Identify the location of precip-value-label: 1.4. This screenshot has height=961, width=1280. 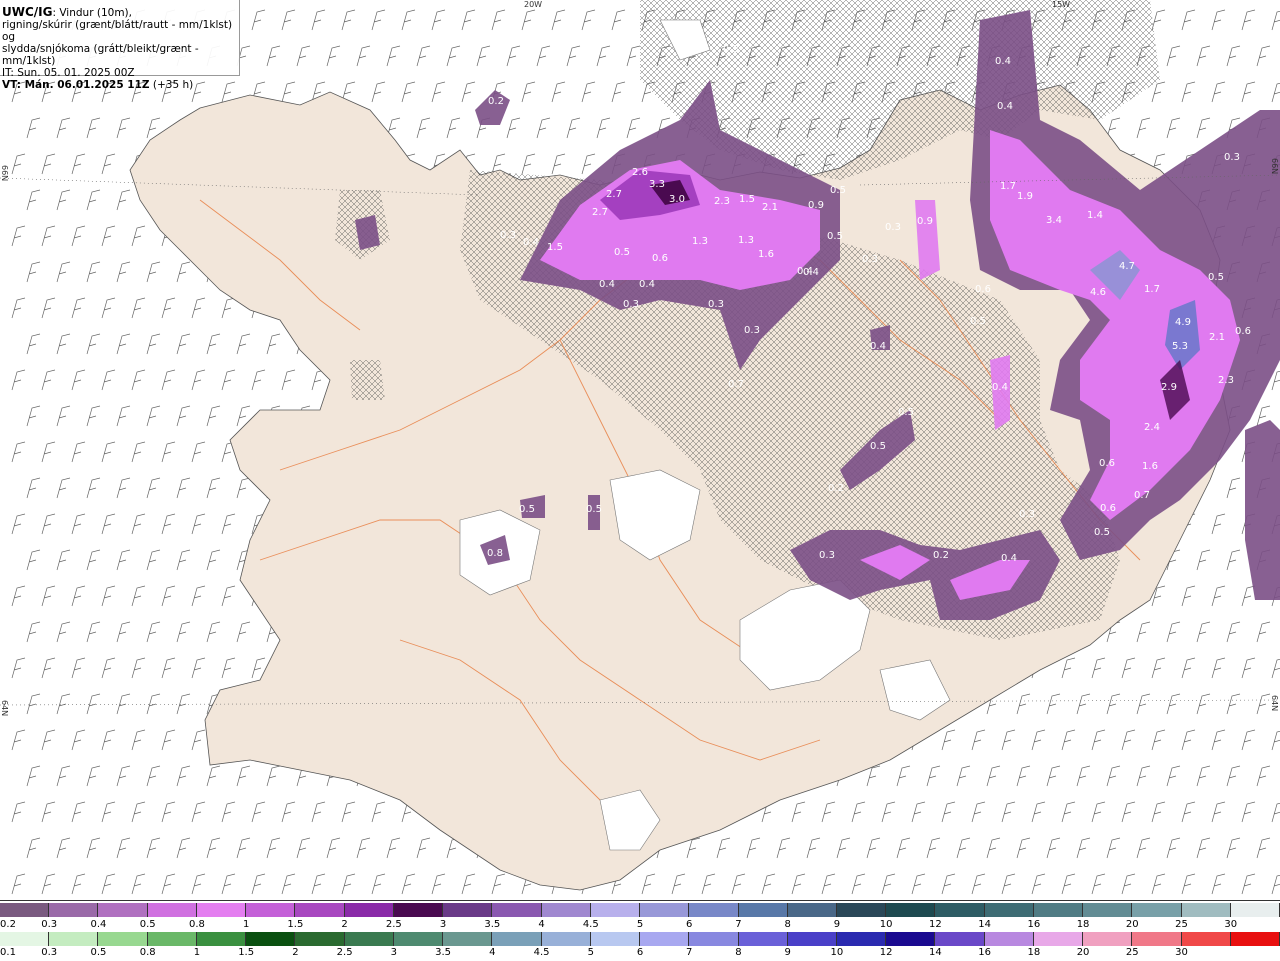
(1095, 215).